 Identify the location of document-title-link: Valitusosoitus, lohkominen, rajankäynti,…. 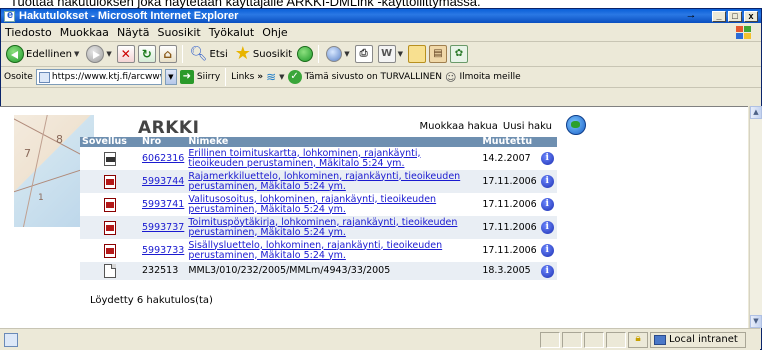
(312, 204).